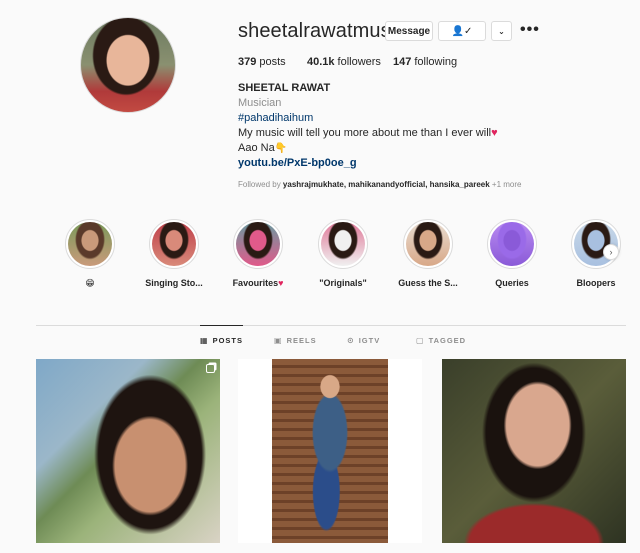 The width and height of the screenshot is (640, 553). I want to click on person-check-icon: 👤✓, so click(462, 31).